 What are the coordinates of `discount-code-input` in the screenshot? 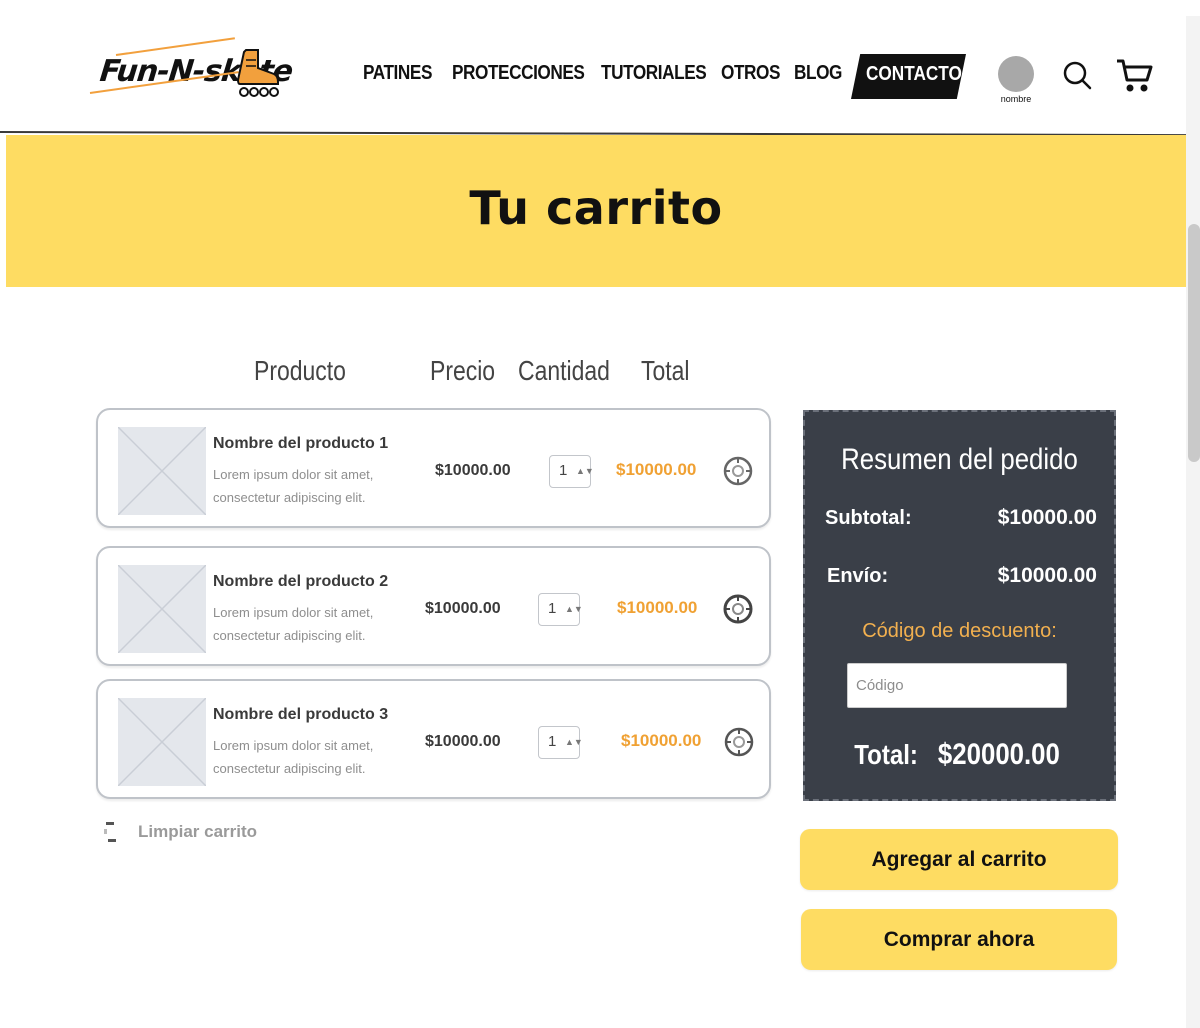 It's located at (957, 685).